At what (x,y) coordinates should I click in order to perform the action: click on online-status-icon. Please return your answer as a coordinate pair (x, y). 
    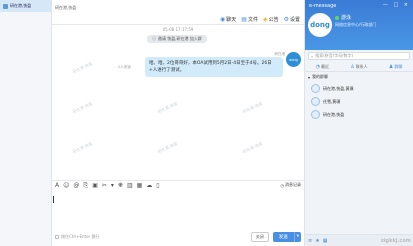
    Looking at the image, I should click on (337, 17).